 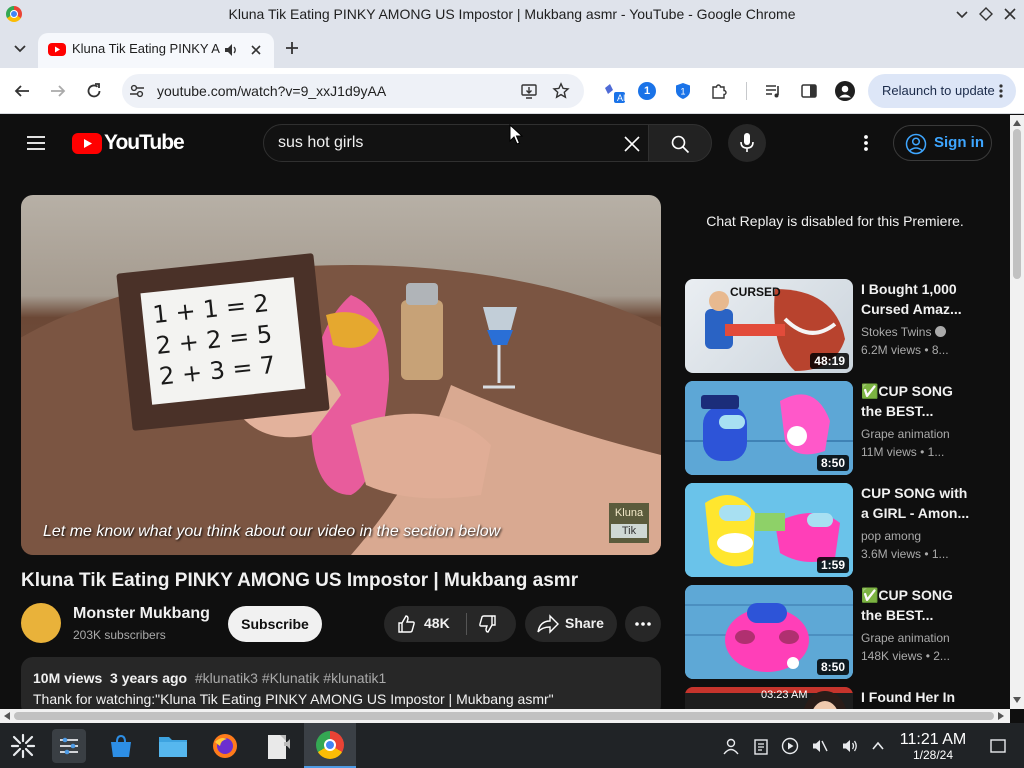 What do you see at coordinates (1017, 412) in the screenshot?
I see `vertical-scrollbar` at bounding box center [1017, 412].